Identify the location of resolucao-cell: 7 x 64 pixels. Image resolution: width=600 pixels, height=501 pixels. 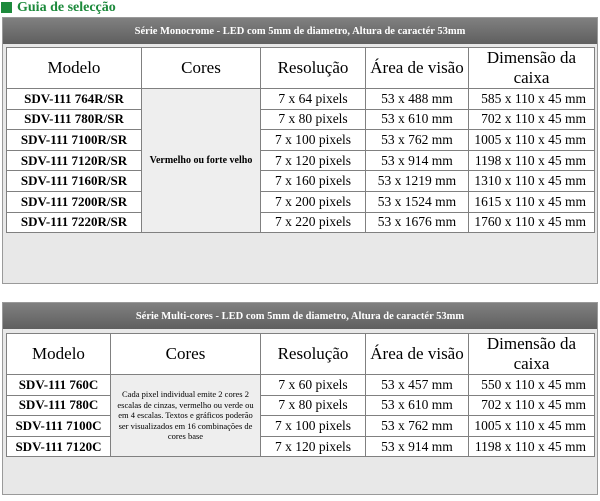
(313, 99).